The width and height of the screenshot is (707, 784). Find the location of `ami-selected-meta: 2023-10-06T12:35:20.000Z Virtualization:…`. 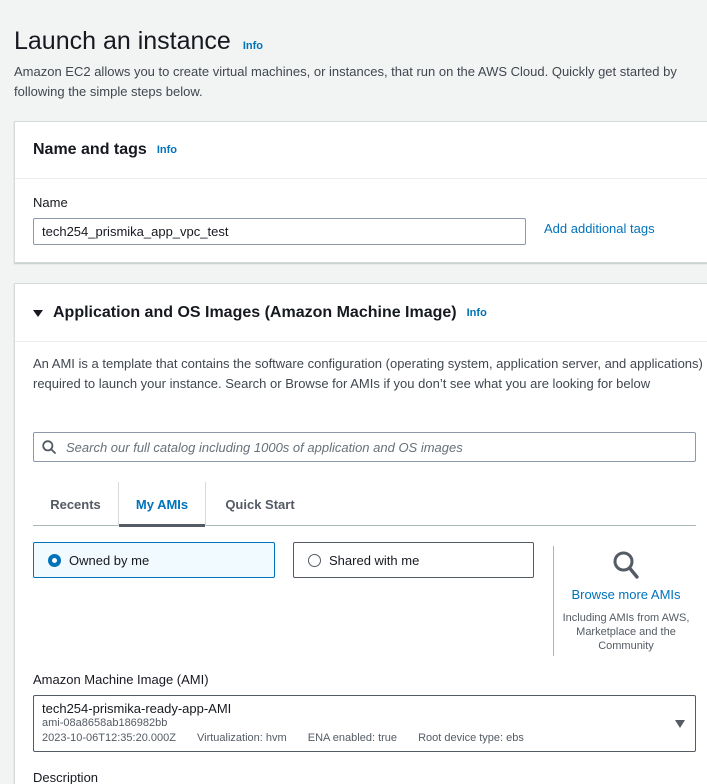

ami-selected-meta: 2023-10-06T12:35:20.000Z Virtualization:… is located at coordinates (364, 738).